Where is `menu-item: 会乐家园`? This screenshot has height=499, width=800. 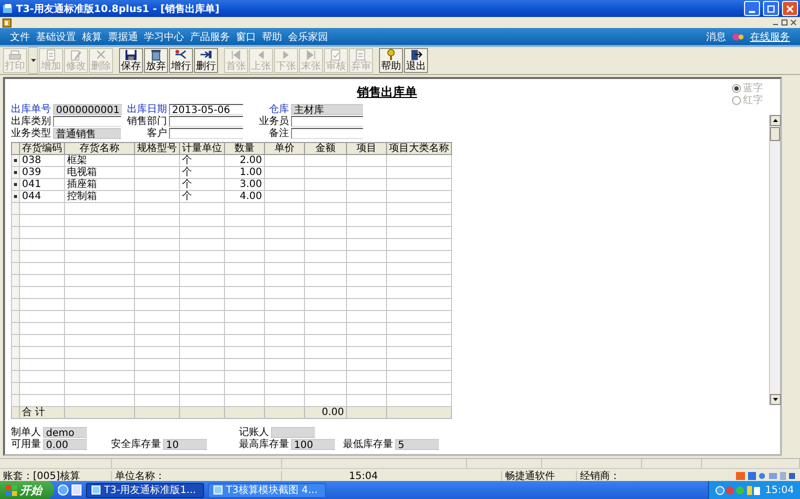
menu-item: 会乐家园 is located at coordinates (308, 37).